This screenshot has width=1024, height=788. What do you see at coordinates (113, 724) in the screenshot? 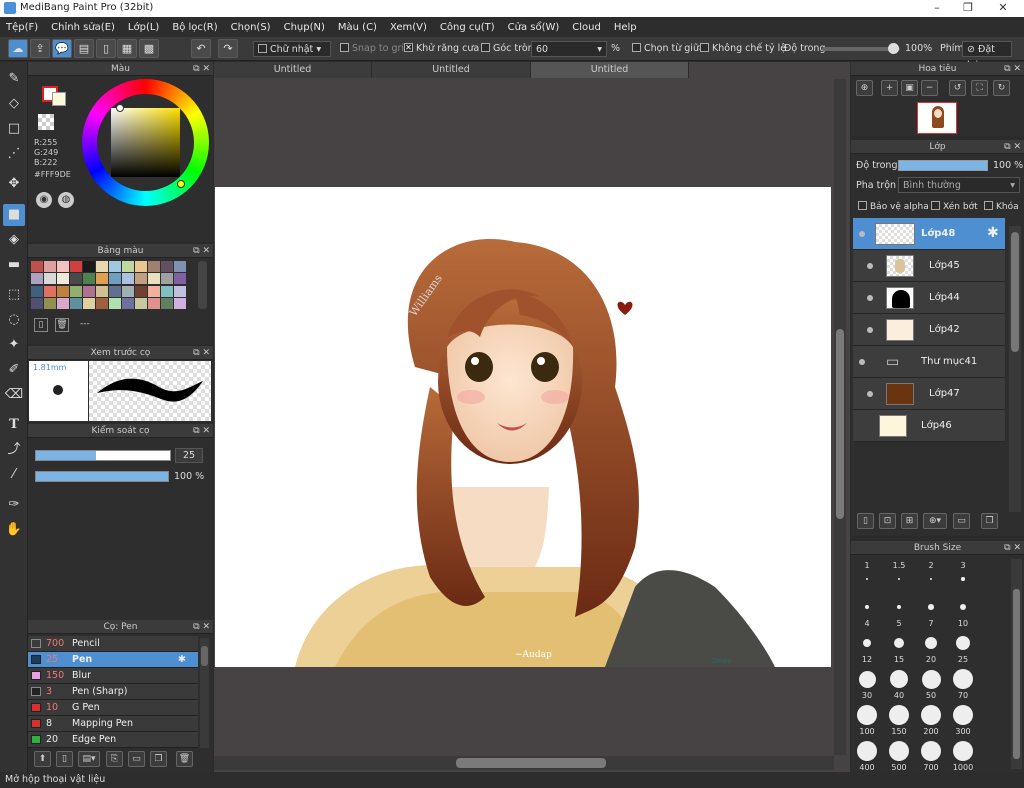
I see `brush-item-mapping-pen: 8 Mapping Pen` at bounding box center [113, 724].